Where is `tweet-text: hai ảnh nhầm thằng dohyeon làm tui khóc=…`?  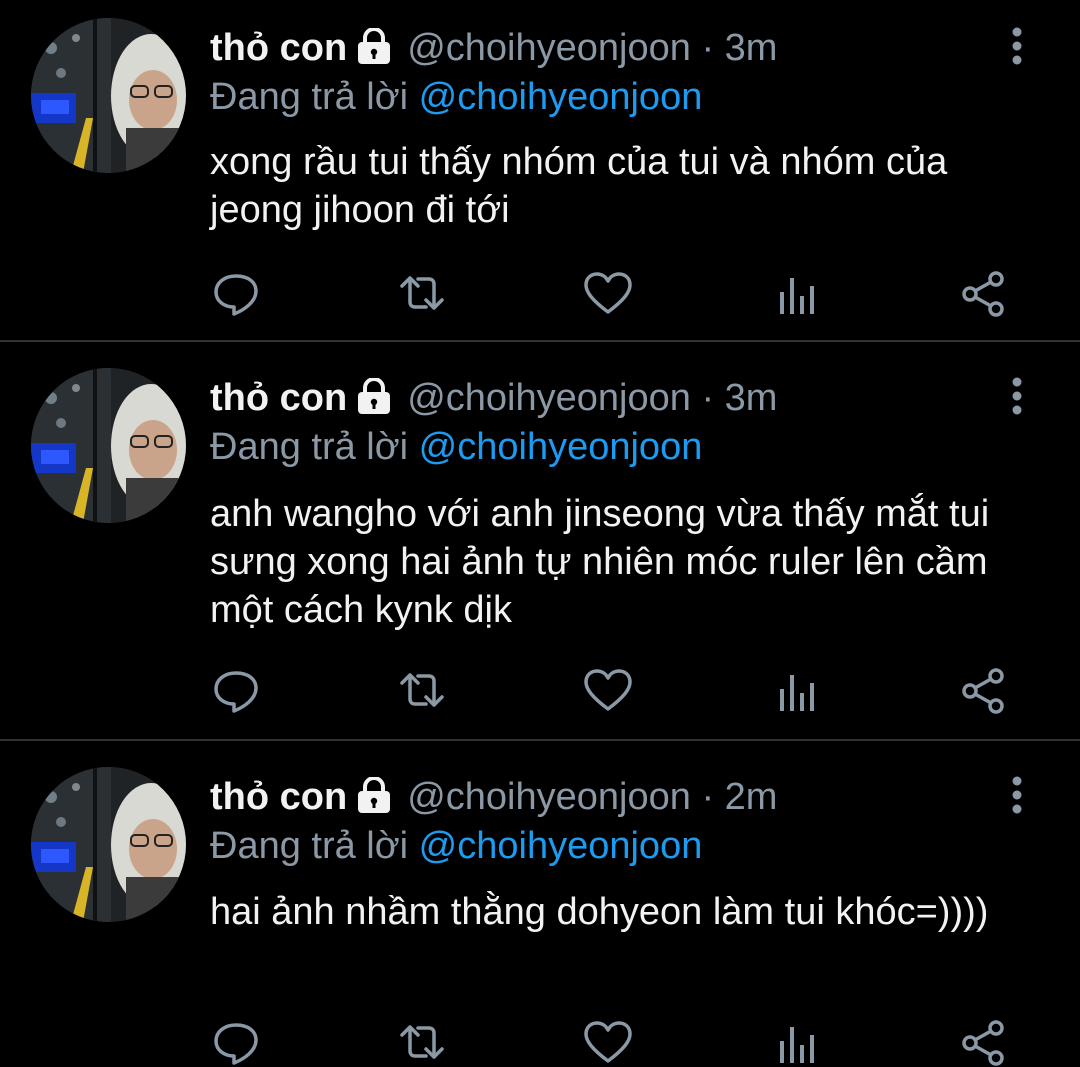
tweet-text: hai ảnh nhầm thằng dohyeon làm tui khóc=… is located at coordinates (599, 912).